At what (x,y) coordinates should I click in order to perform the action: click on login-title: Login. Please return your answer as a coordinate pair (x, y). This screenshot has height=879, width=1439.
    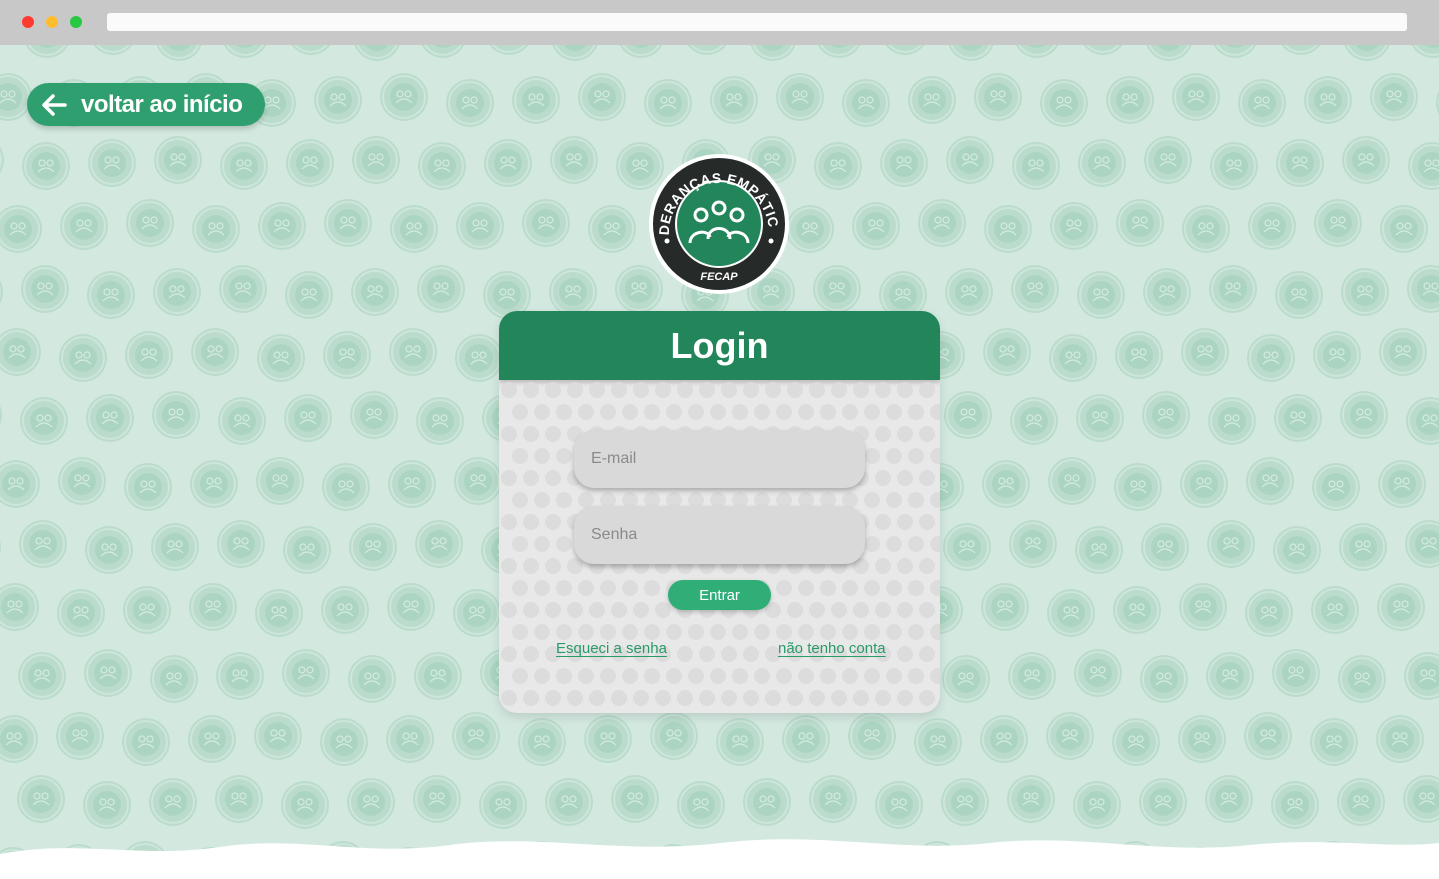
    Looking at the image, I should click on (719, 345).